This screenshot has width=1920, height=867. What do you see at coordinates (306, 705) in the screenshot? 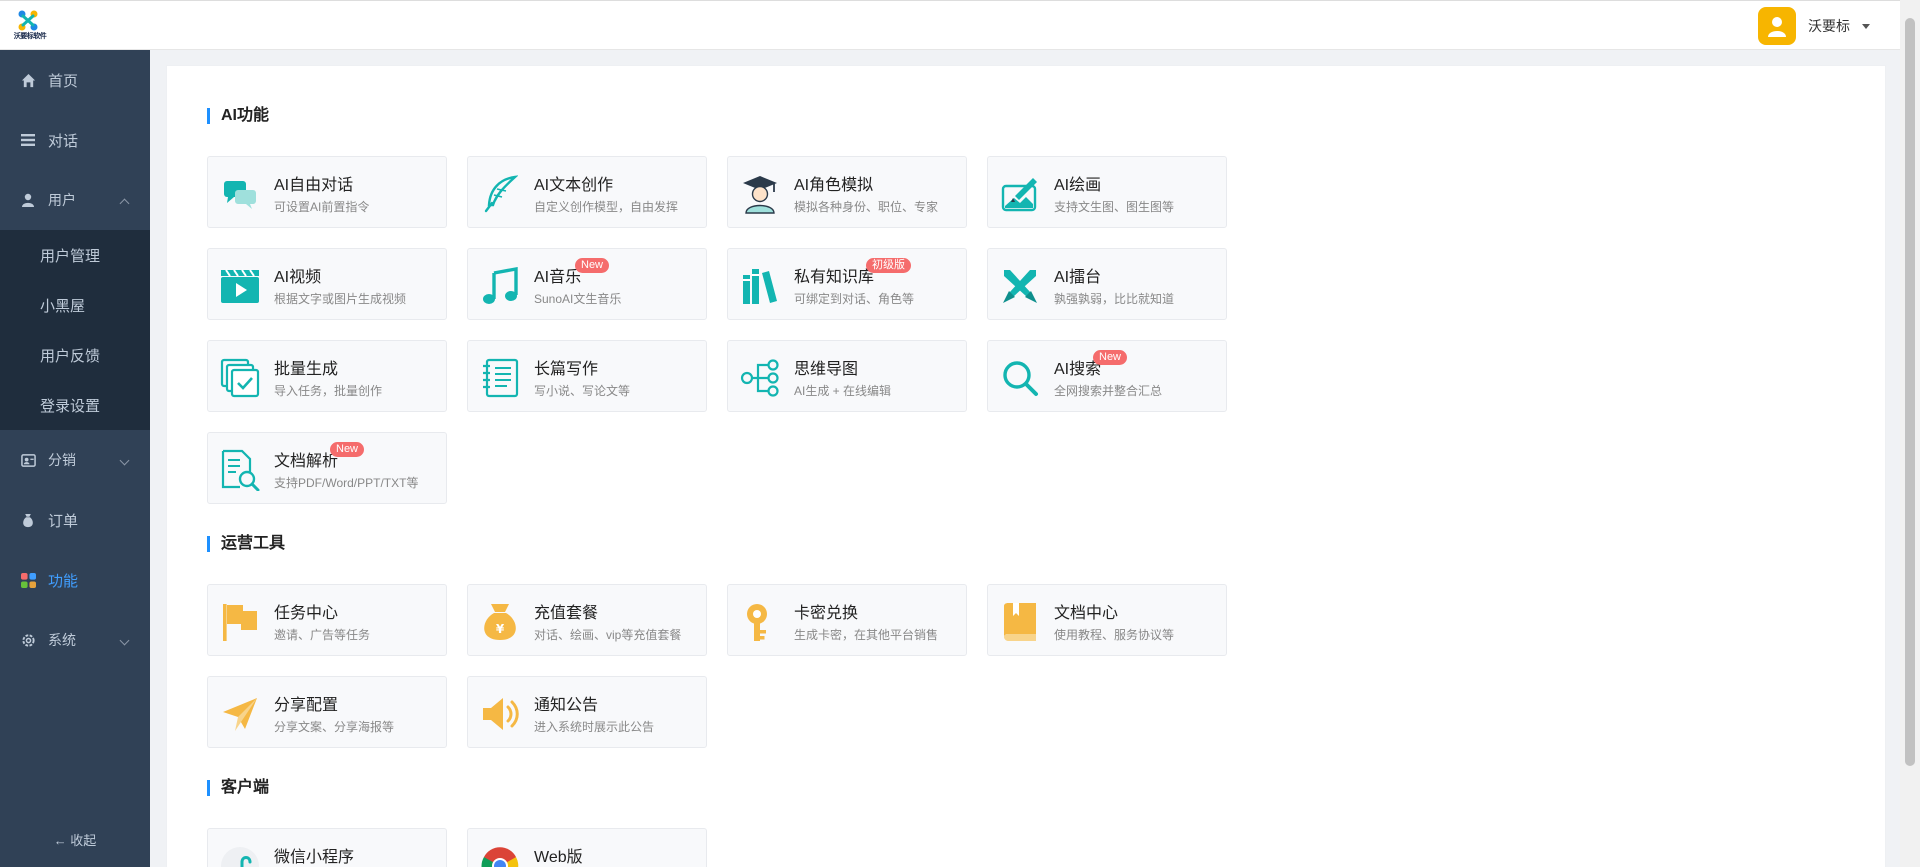
I see `card-title: 分享配置` at bounding box center [306, 705].